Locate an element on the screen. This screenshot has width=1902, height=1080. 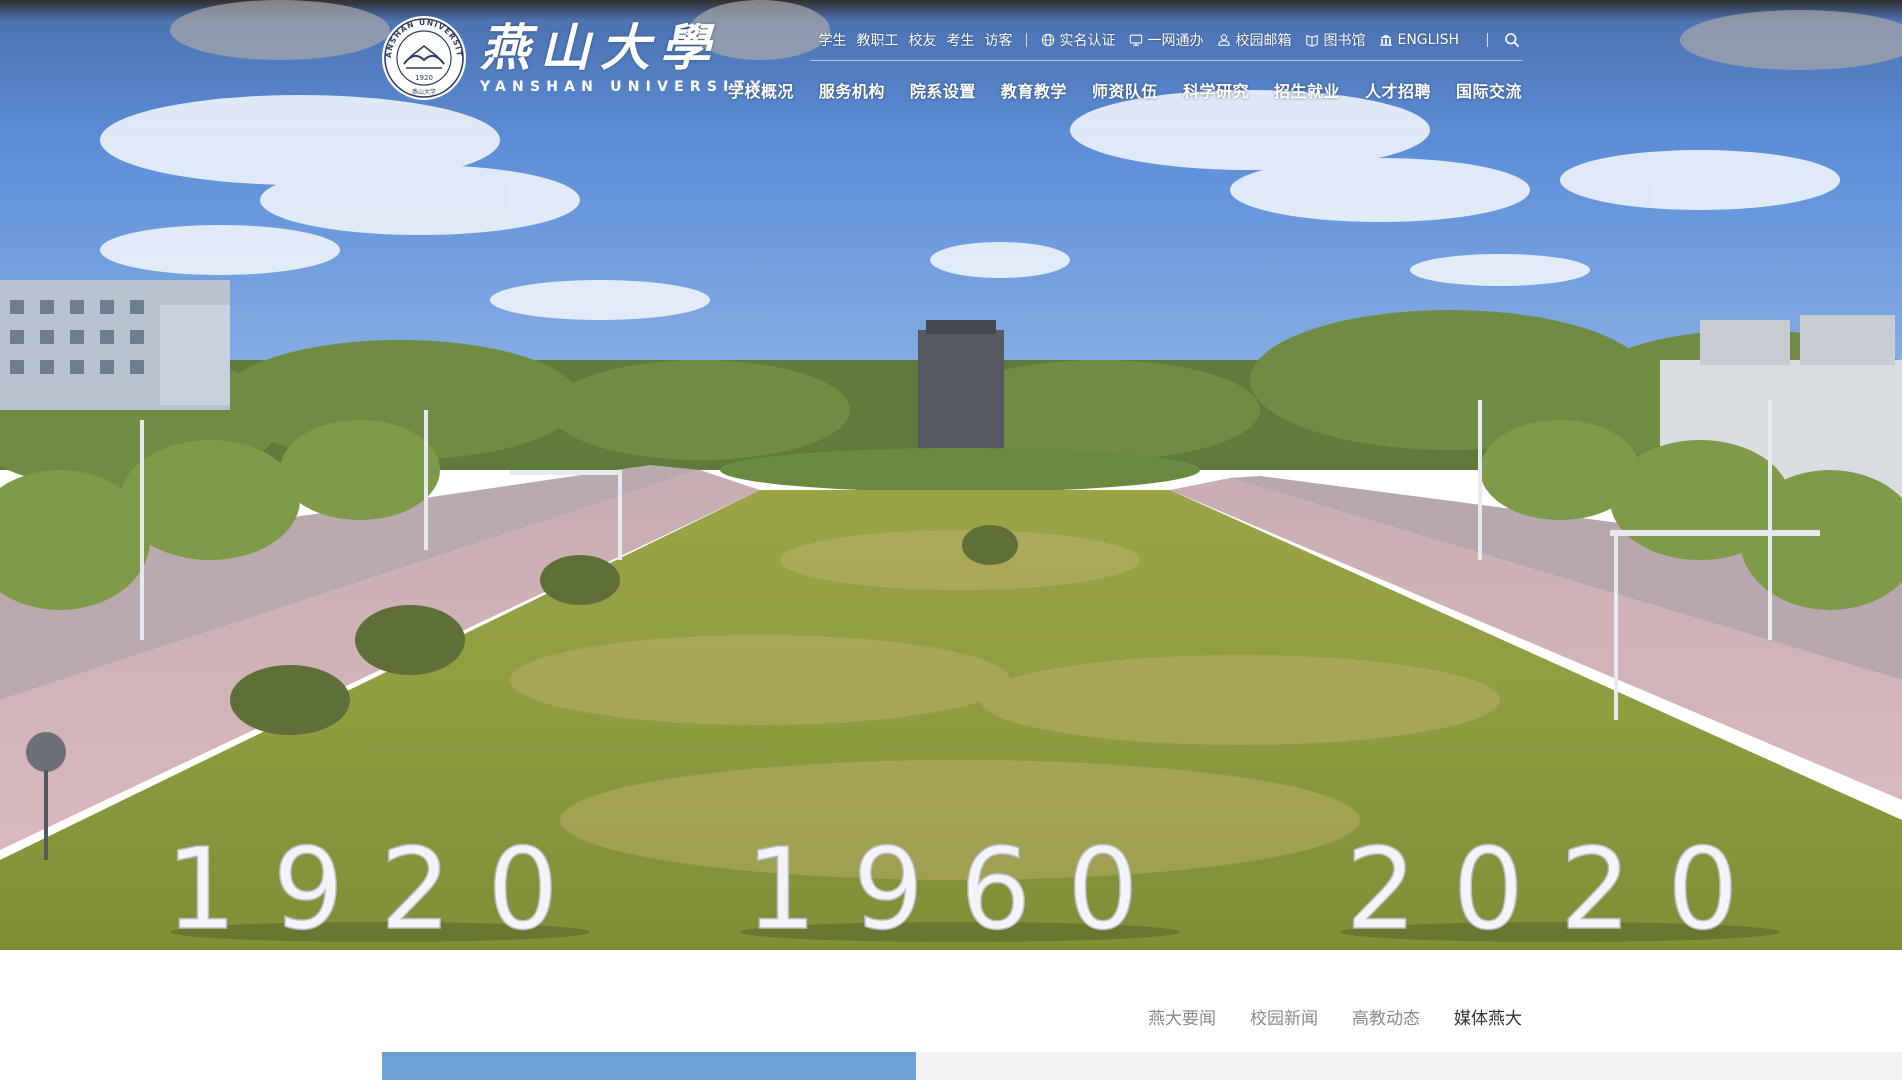
university-name-cn: 燕山大學 is located at coordinates (600, 47).